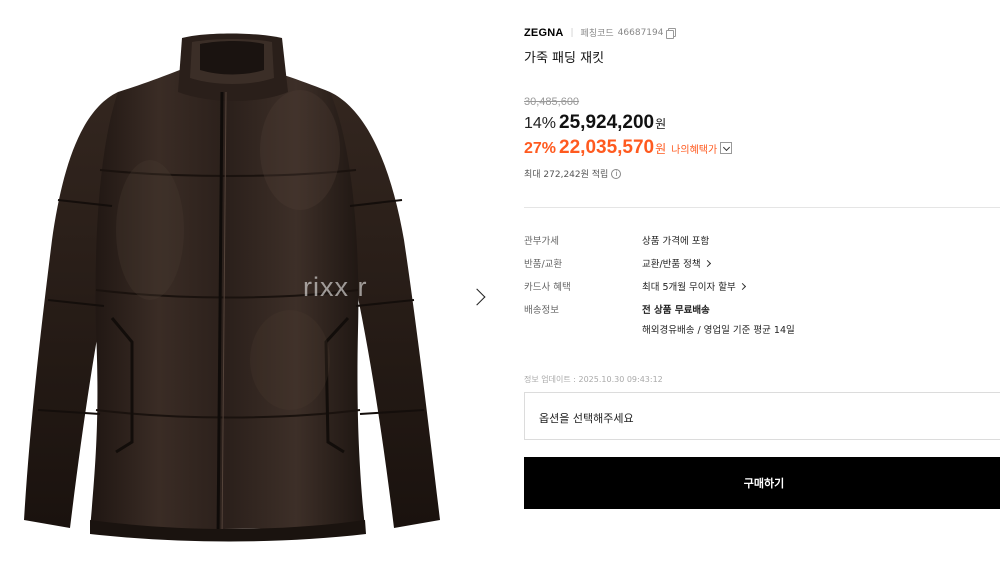 The width and height of the screenshot is (1000, 568). Describe the element at coordinates (694, 148) in the screenshot. I see `my-benefit-price-link: 나의혜택가` at that location.